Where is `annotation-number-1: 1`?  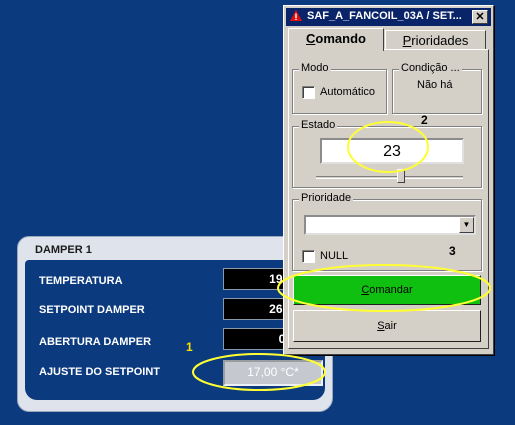
annotation-number-1: 1 is located at coordinates (189, 347).